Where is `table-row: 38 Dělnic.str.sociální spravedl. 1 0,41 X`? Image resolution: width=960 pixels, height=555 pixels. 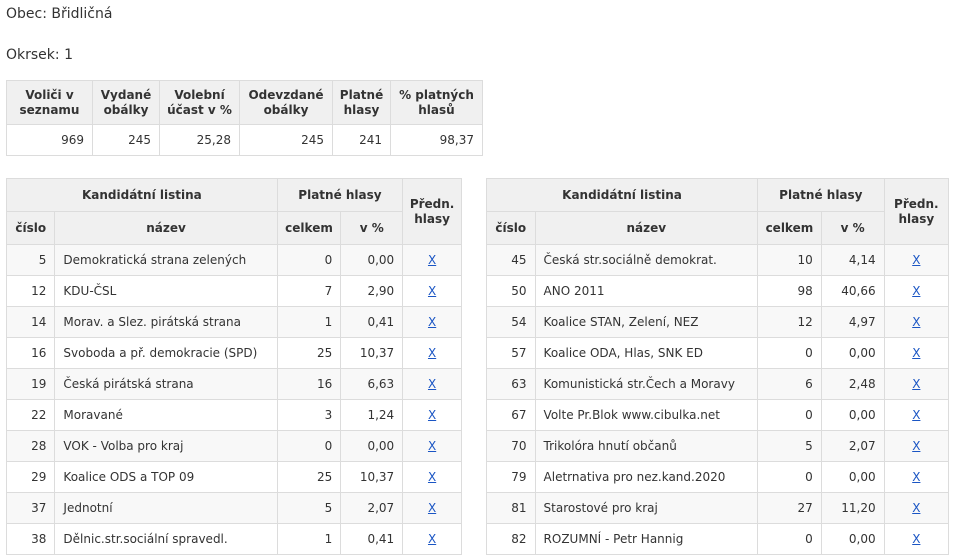
table-row: 38 Dělnic.str.sociální spravedl. 1 0,41 X is located at coordinates (233, 539).